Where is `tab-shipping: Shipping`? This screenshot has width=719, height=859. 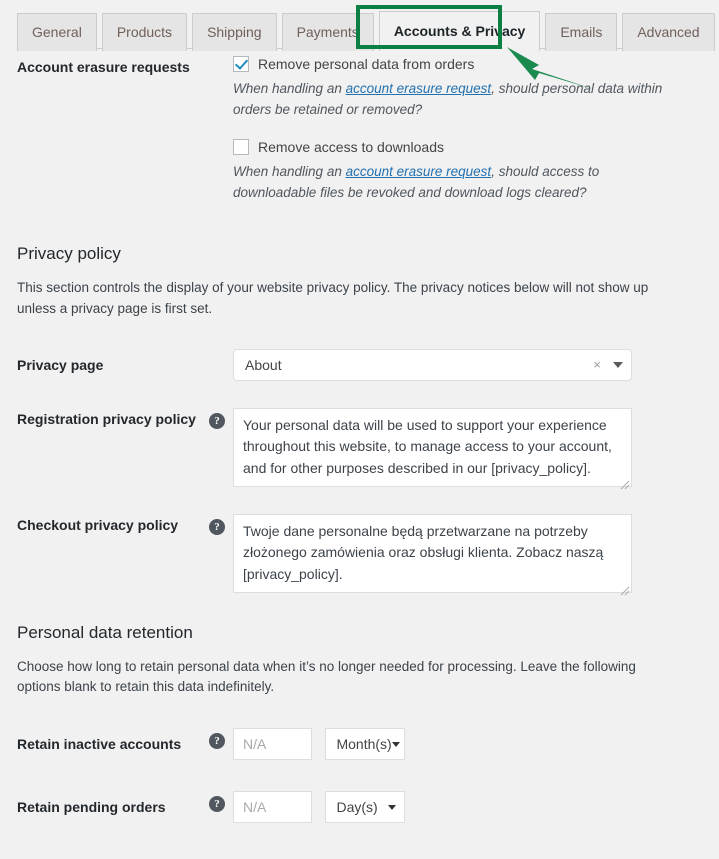
tab-shipping: Shipping is located at coordinates (234, 32).